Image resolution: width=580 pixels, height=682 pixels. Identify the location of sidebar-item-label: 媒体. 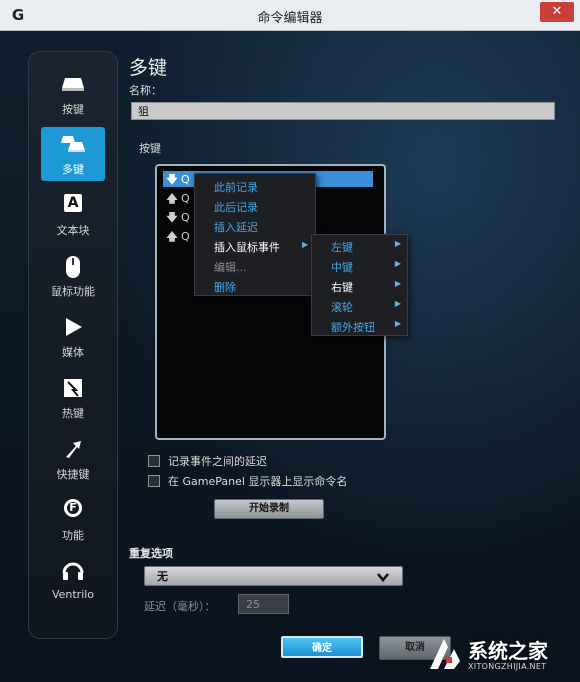
(73, 352).